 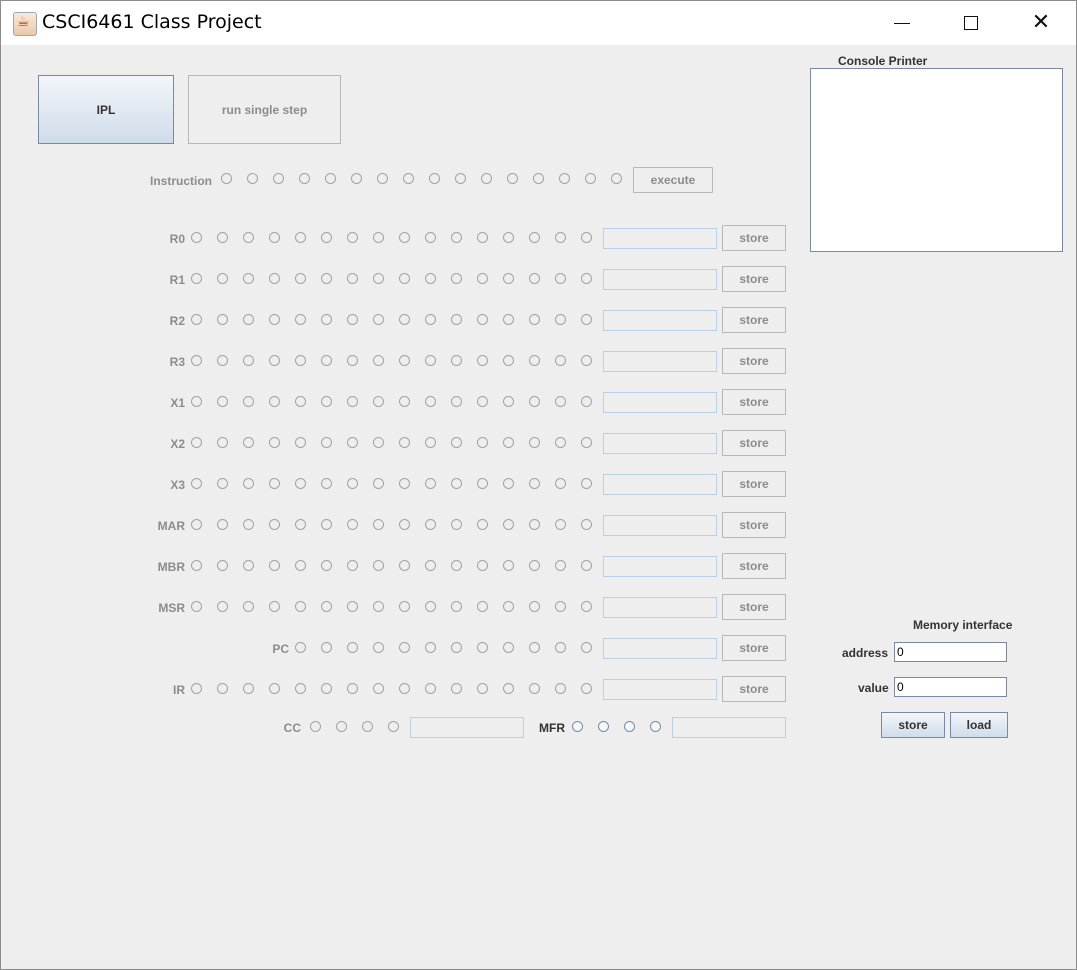 What do you see at coordinates (315, 726) in the screenshot?
I see `cc-bit-radio` at bounding box center [315, 726].